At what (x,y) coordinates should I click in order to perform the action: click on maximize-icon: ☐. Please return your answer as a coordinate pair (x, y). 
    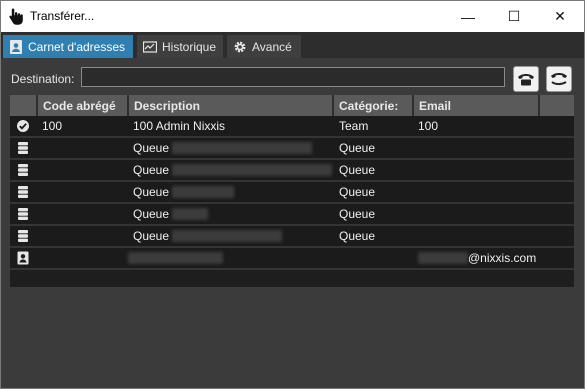
    Looking at the image, I should click on (514, 16).